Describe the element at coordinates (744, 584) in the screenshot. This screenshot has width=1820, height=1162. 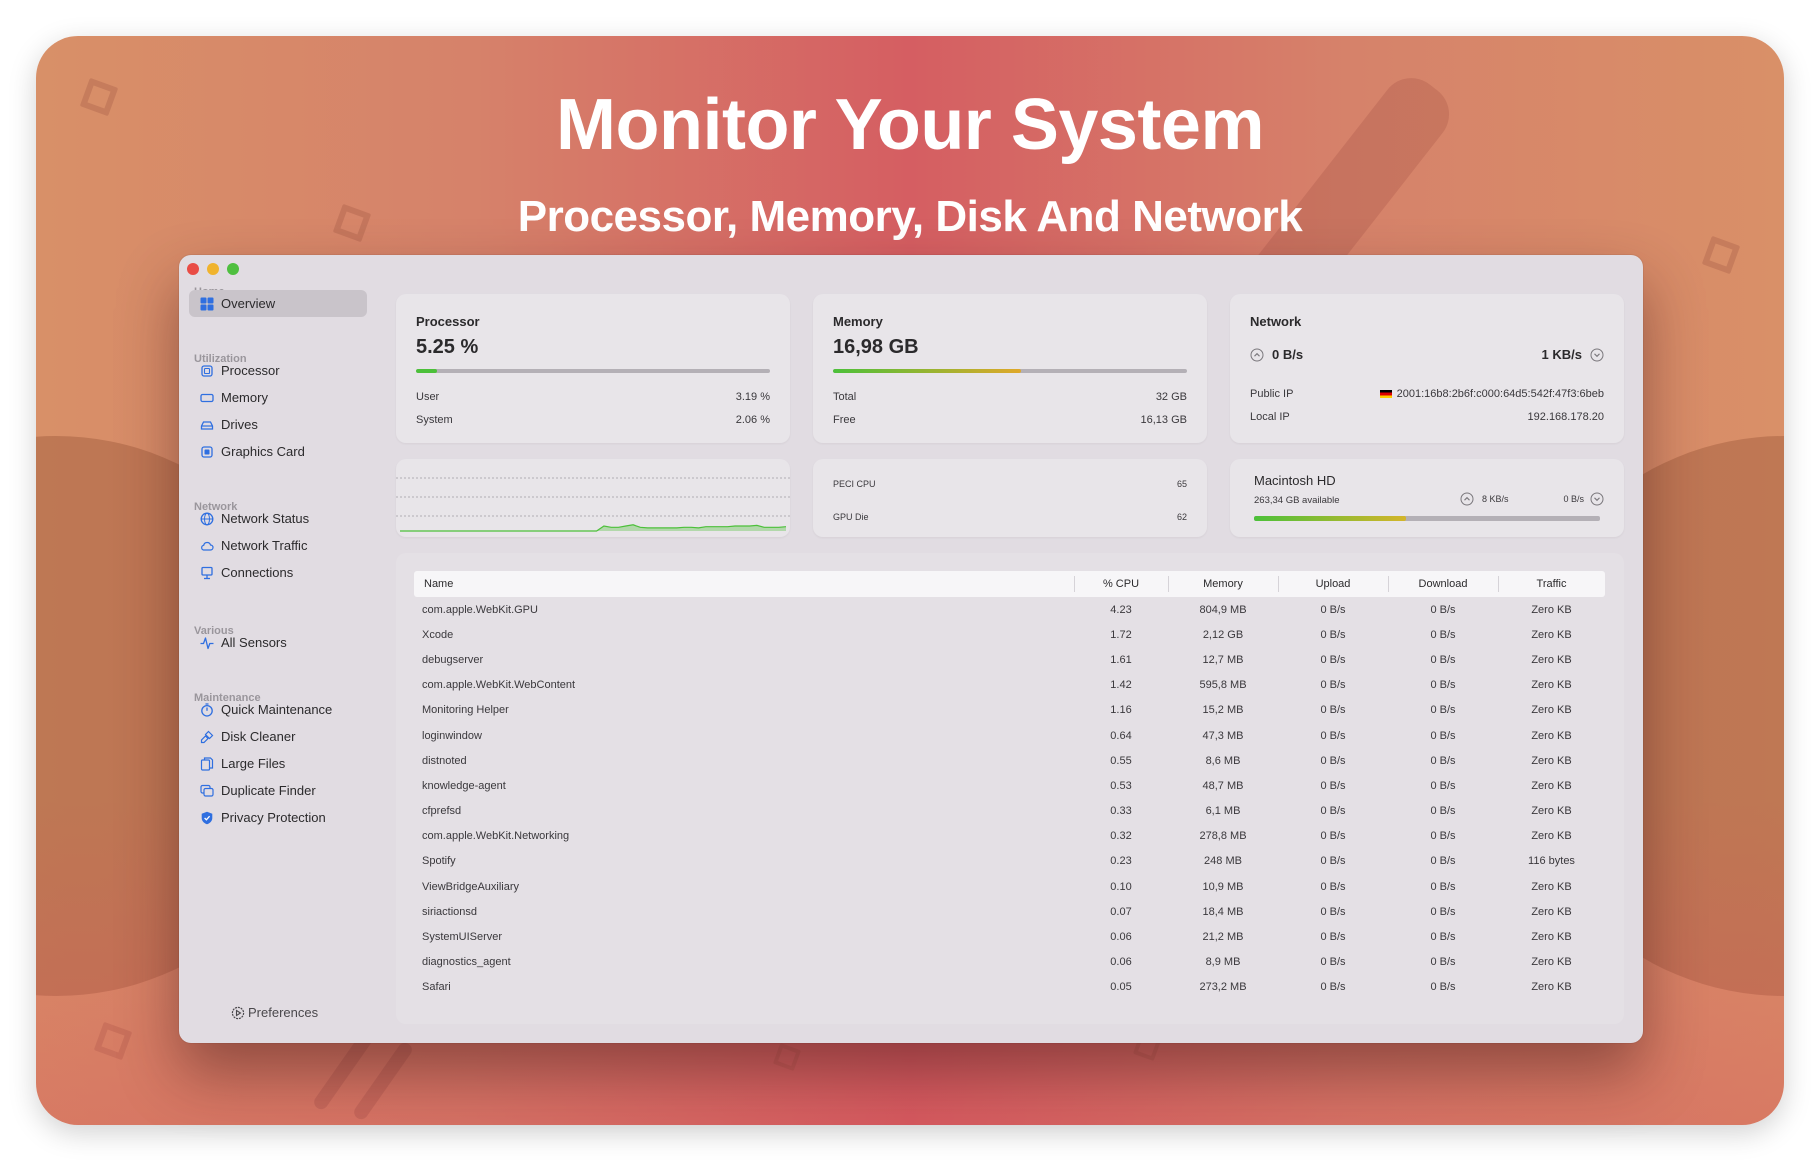
I see `column-header-name: Name` at that location.